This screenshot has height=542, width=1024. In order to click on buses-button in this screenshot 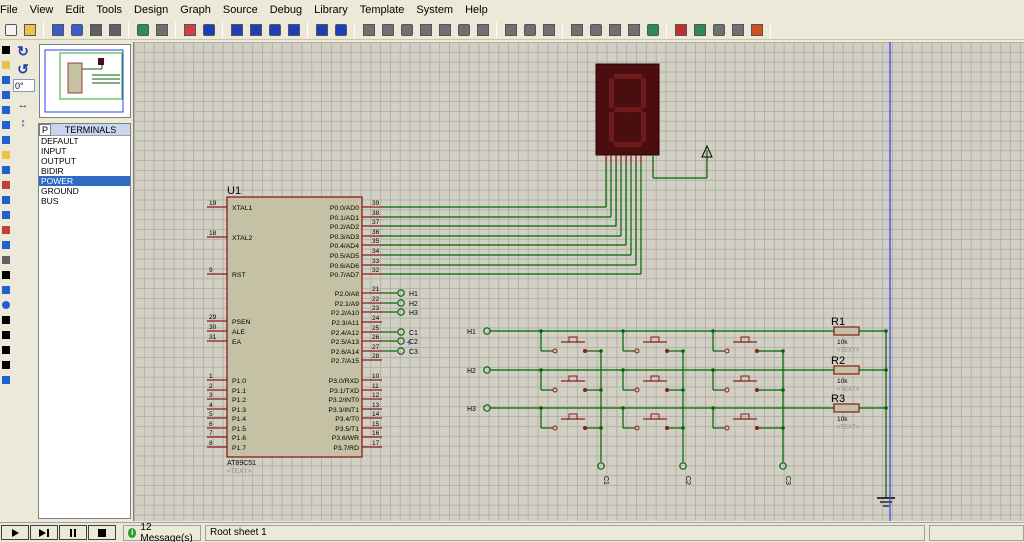, I will do `click(5, 125)`.